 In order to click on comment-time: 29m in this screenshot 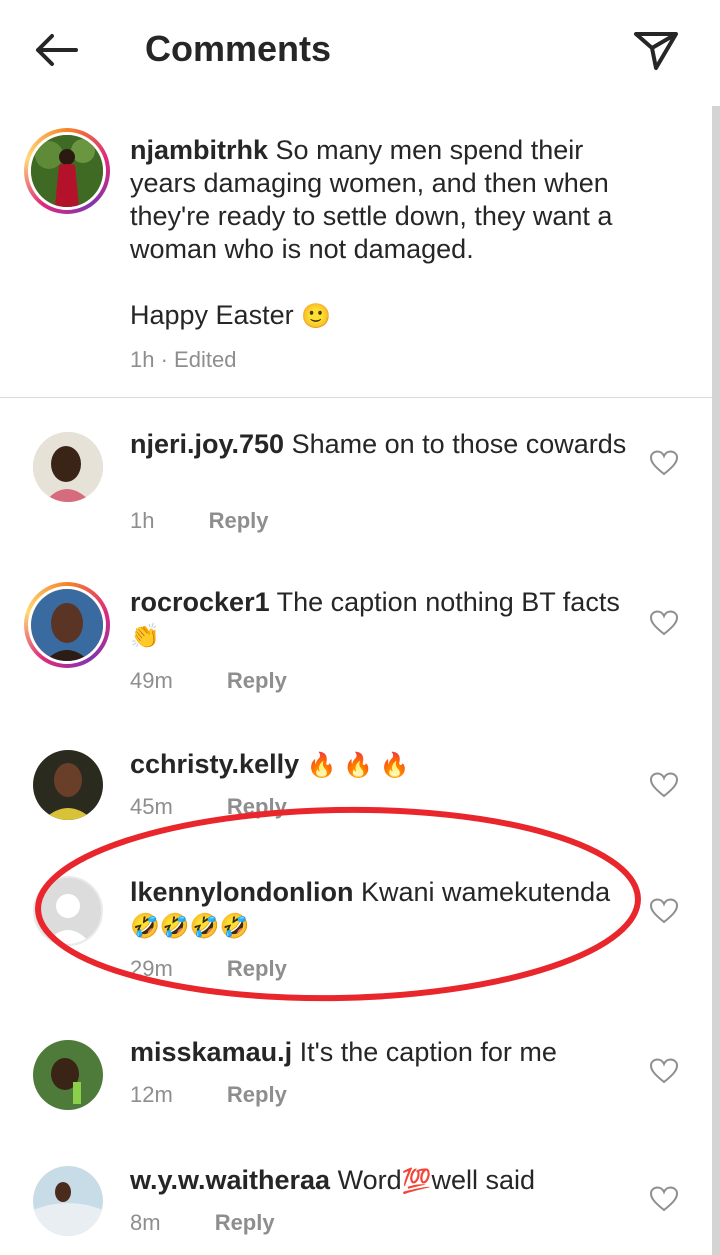, I will do `click(151, 968)`.